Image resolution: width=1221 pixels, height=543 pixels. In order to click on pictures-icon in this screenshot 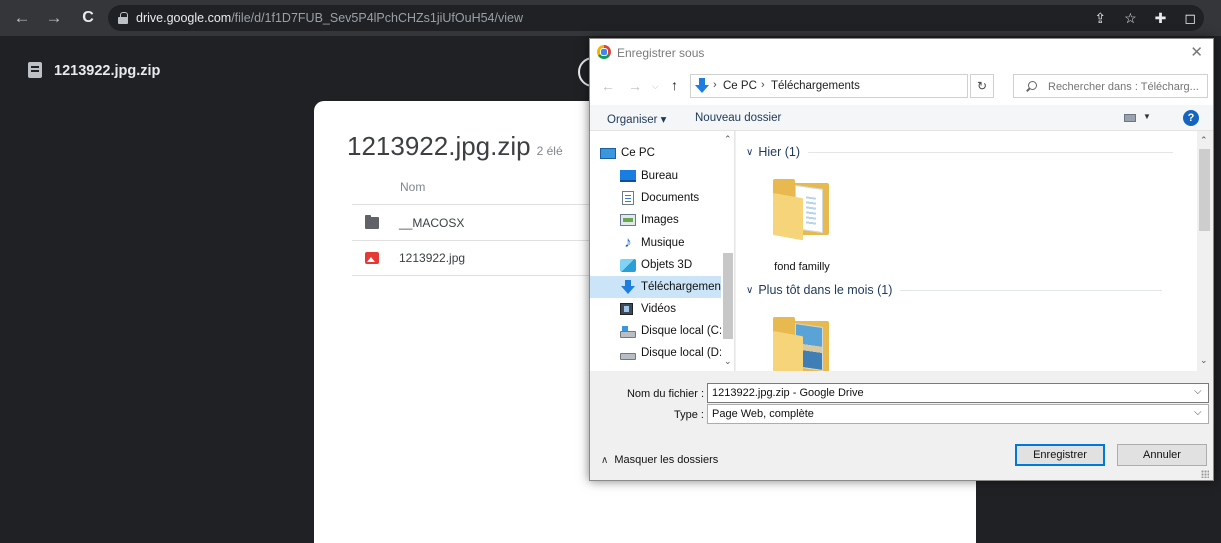, I will do `click(628, 220)`.